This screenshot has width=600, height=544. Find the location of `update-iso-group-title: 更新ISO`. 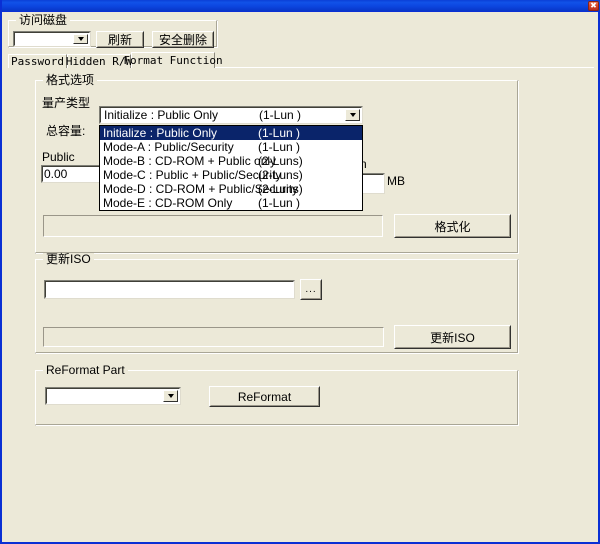

update-iso-group-title: 更新ISO is located at coordinates (68, 259).